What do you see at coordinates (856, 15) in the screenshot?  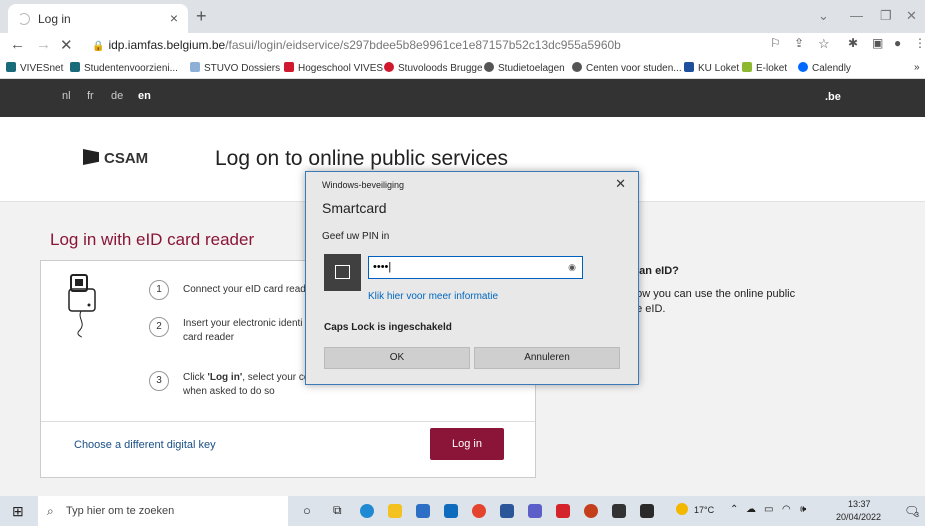 I see `minimize-icon: —` at bounding box center [856, 15].